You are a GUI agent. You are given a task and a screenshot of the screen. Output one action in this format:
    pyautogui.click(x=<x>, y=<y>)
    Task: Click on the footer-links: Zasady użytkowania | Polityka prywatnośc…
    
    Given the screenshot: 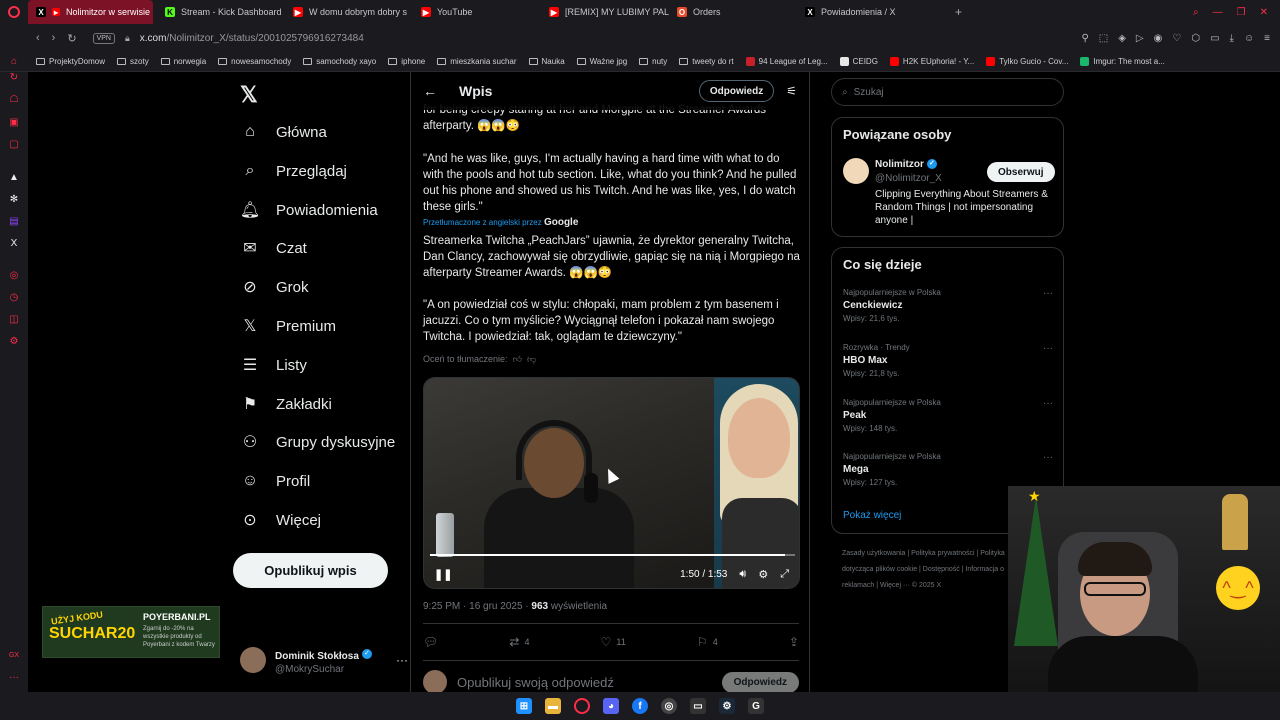 What is the action you would take?
    pyautogui.click(x=932, y=570)
    